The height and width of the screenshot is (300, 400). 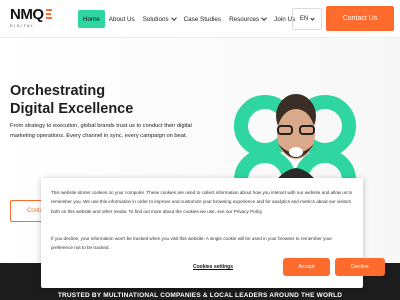 I want to click on nav-label: Home, so click(x=91, y=19).